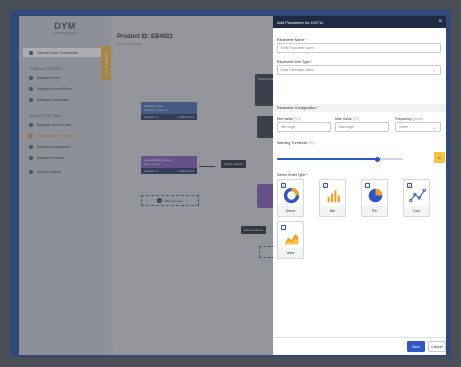 This screenshot has width=461, height=367. What do you see at coordinates (290, 211) in the screenshot?
I see `chart-caption: Donut` at bounding box center [290, 211].